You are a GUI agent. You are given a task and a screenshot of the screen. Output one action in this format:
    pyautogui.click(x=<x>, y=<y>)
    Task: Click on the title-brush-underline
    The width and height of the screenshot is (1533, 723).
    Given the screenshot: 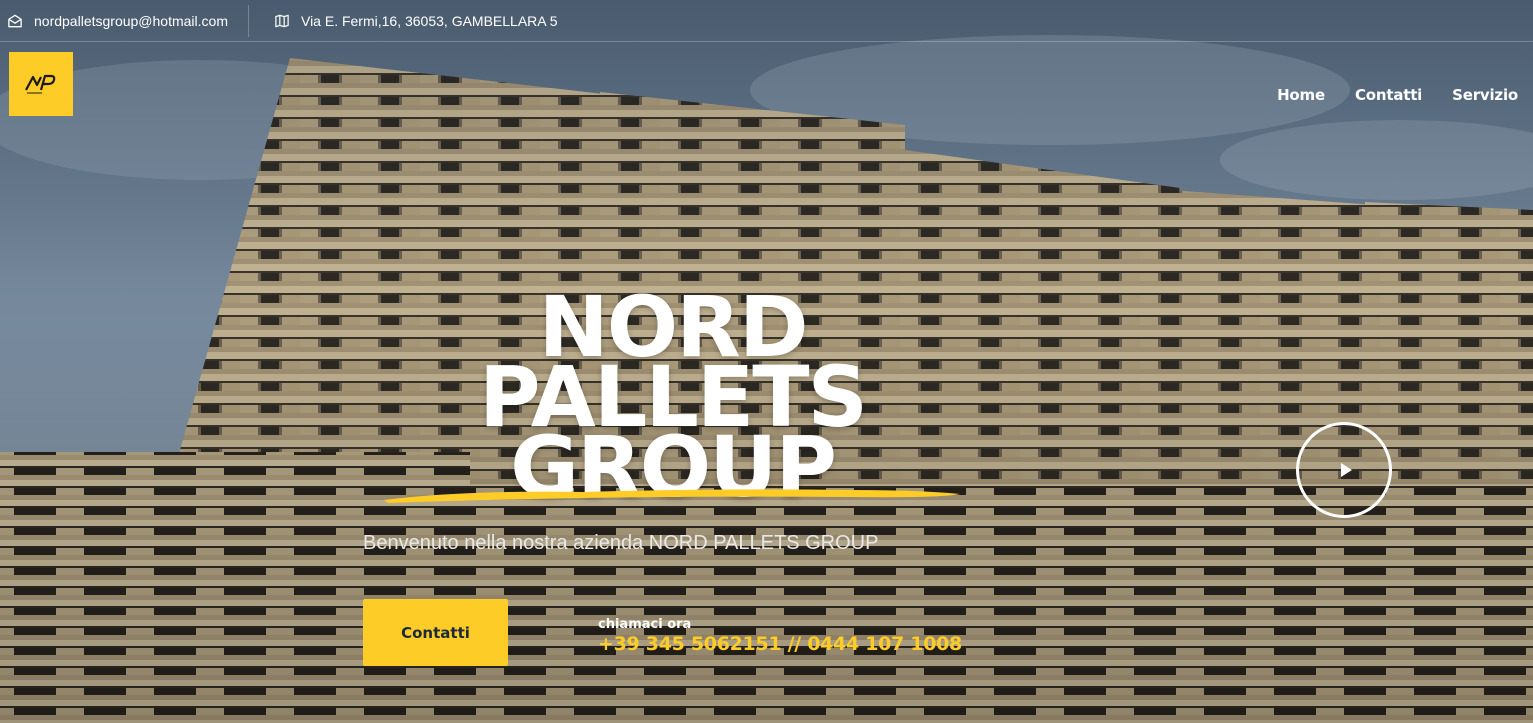 What is the action you would take?
    pyautogui.click(x=672, y=496)
    